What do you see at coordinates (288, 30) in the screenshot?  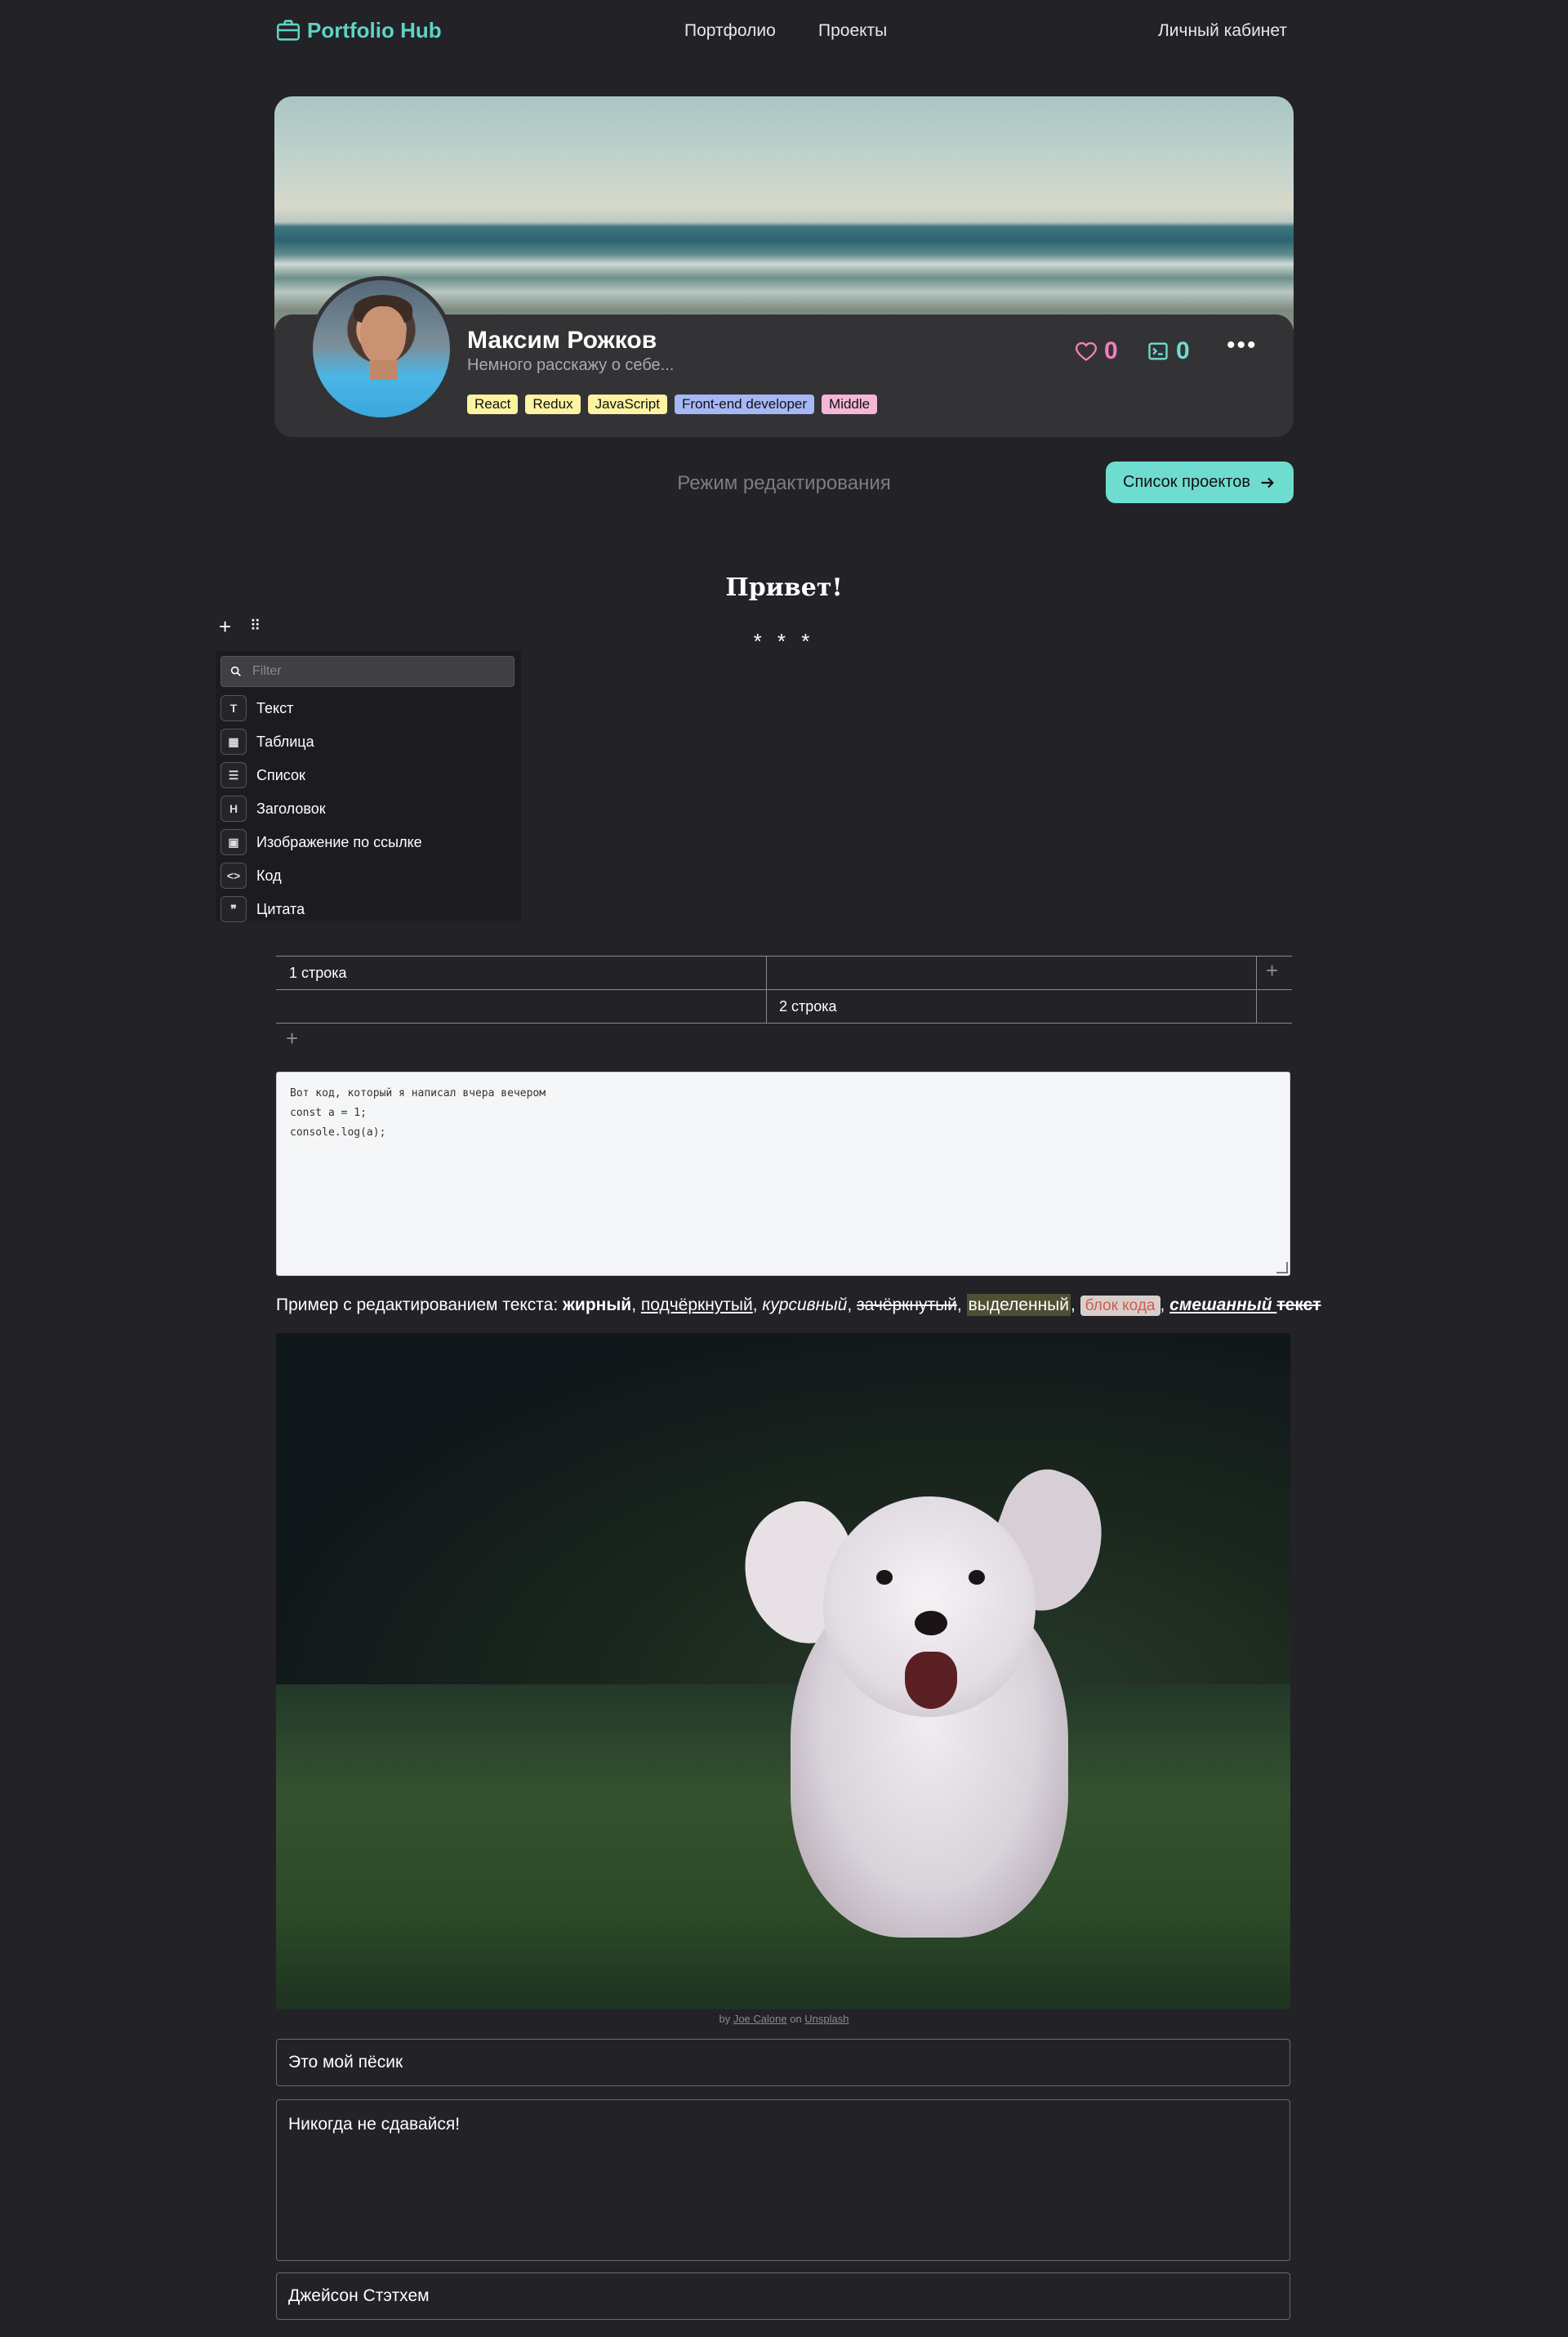 I see `briefcase-icon` at bounding box center [288, 30].